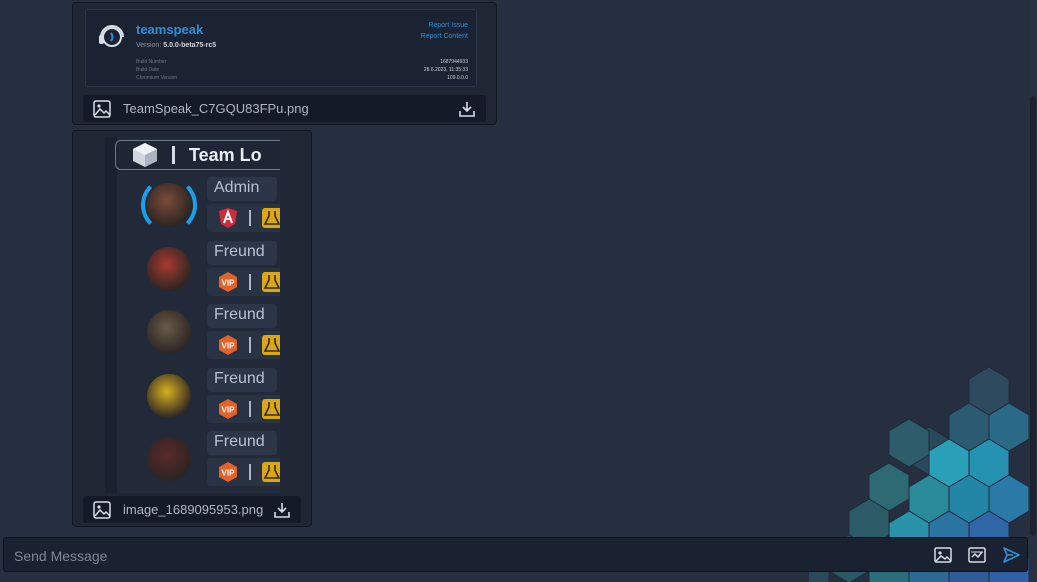  Describe the element at coordinates (228, 218) in the screenshot. I see `admin-badge-icon` at that location.